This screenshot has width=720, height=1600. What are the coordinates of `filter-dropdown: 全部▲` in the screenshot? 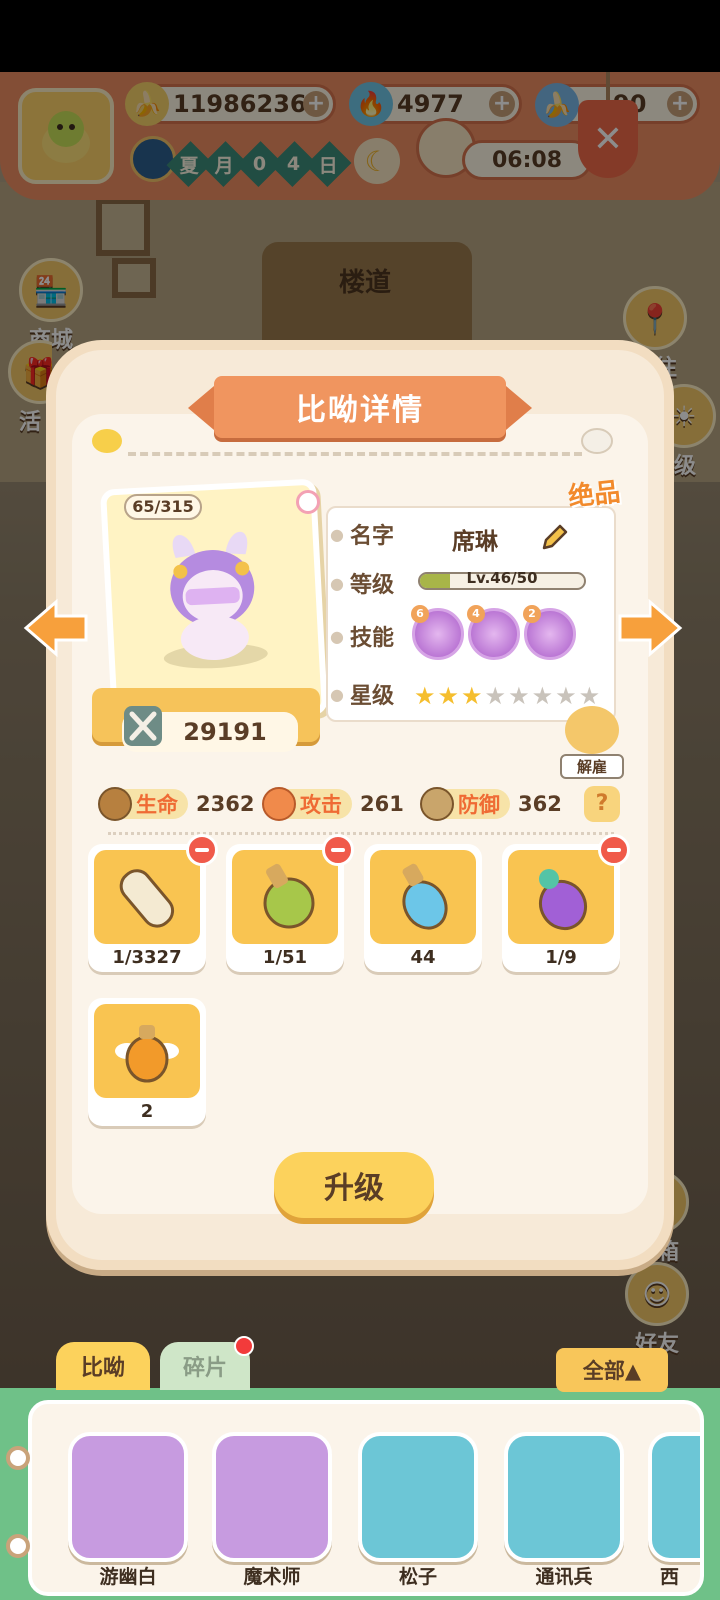 It's located at (612, 1370).